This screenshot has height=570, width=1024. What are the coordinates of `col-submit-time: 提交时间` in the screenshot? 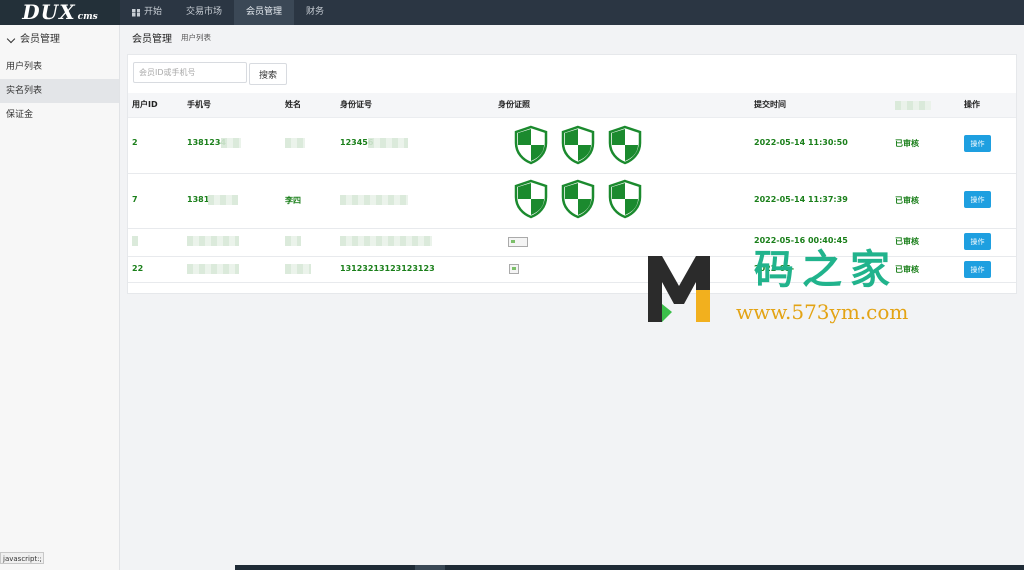 It's located at (770, 104).